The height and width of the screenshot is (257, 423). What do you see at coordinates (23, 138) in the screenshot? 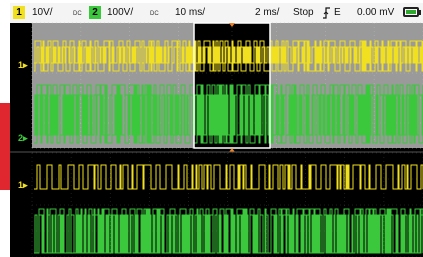
I see `overview-ch2-marker: 2▸` at bounding box center [23, 138].